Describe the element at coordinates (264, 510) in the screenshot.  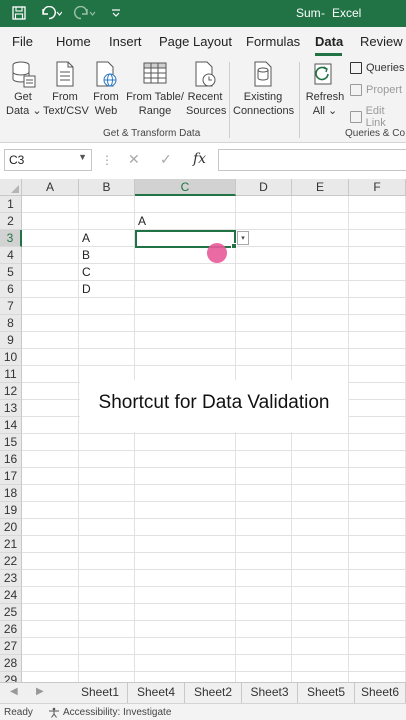
I see `cell-d19` at that location.